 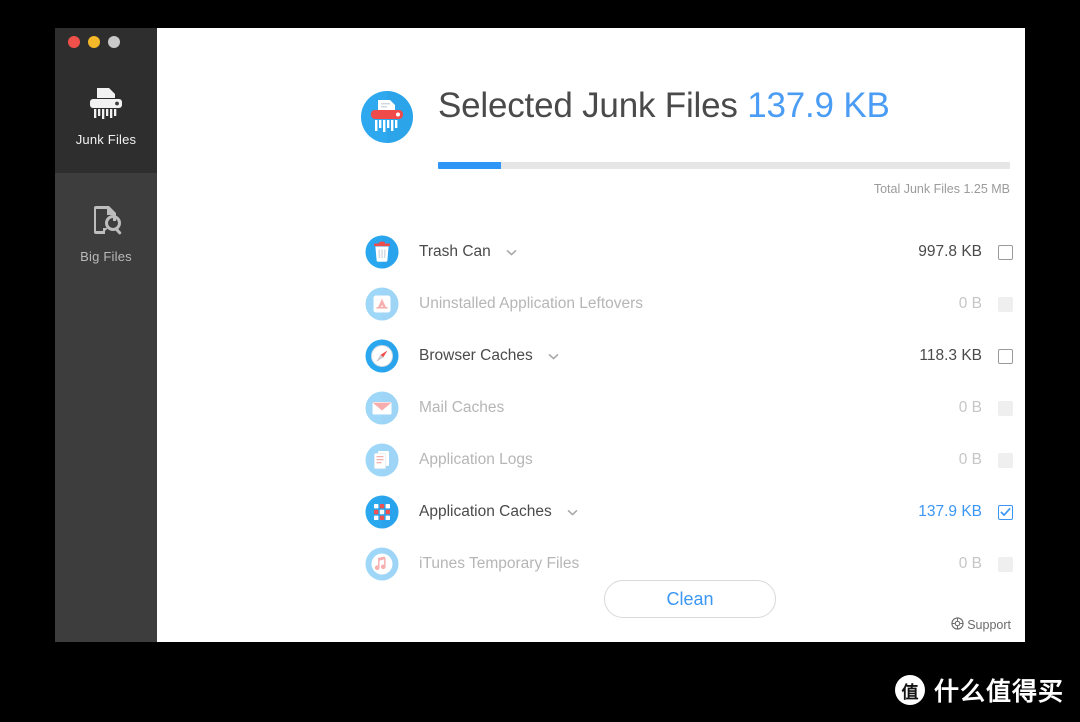 I want to click on sidebar-item-label: Junk Files, so click(x=106, y=139).